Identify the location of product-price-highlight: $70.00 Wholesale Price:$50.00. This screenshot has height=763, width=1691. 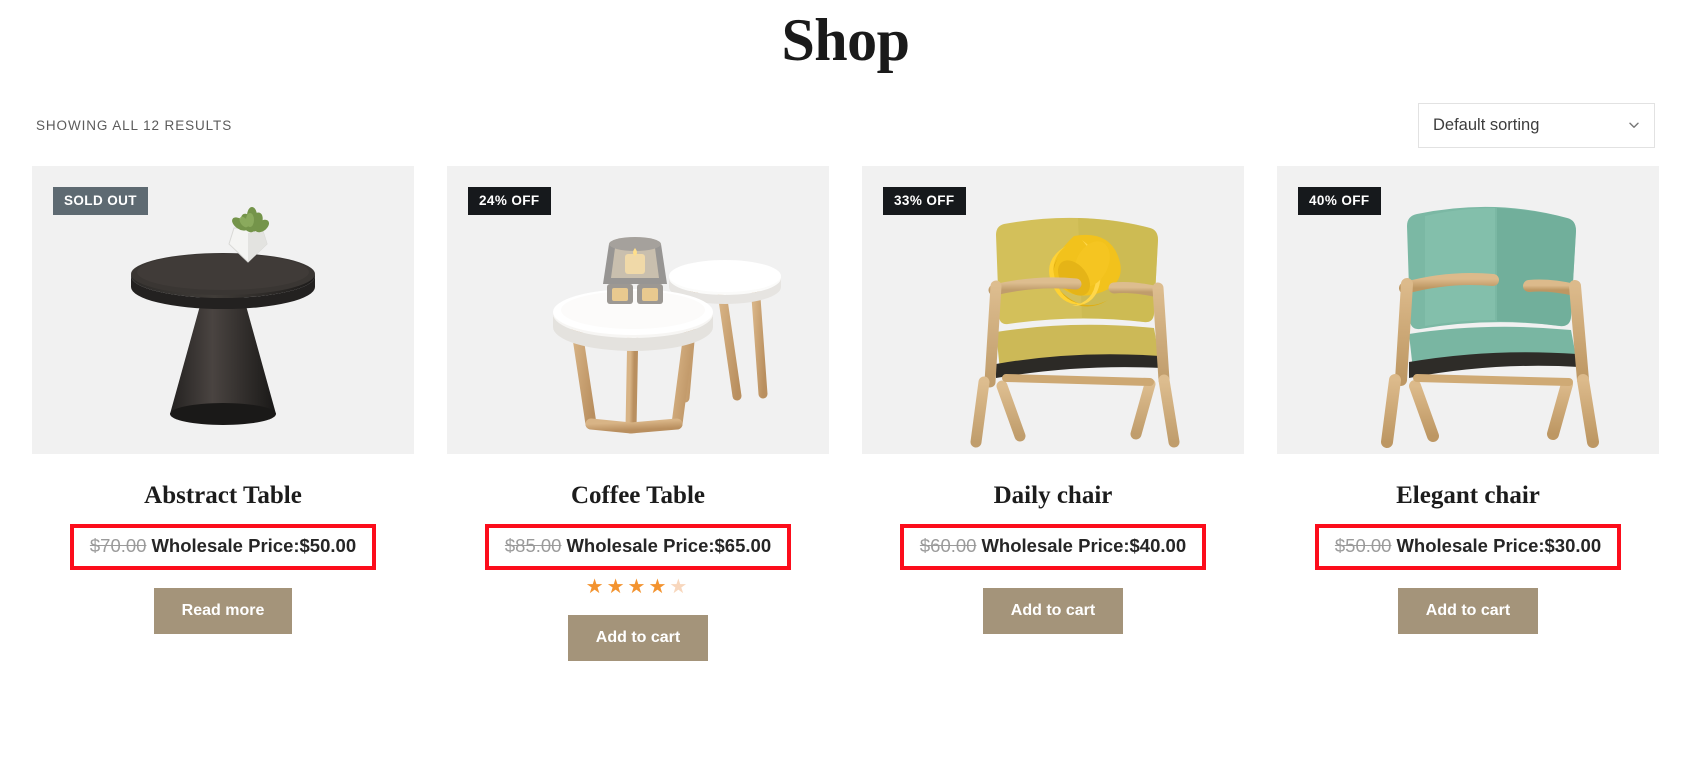
(223, 546).